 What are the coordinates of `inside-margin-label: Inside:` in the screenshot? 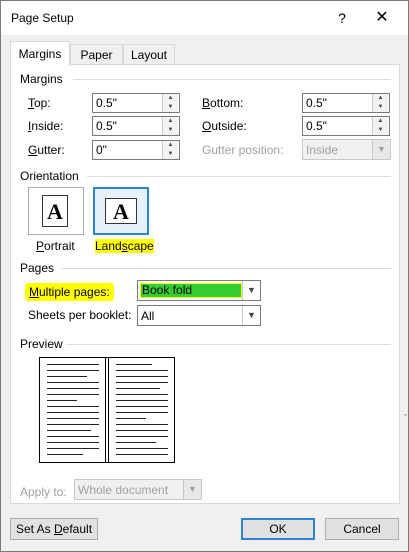 It's located at (46, 126).